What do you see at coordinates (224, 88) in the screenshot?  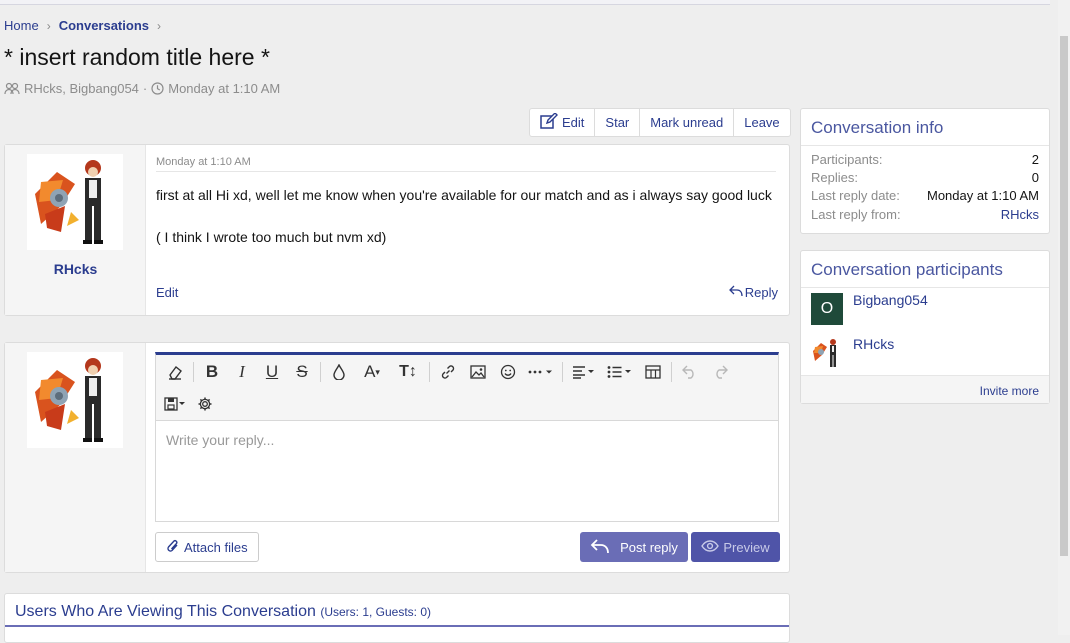 I see `meta-date: Monday at 1:10 AM` at bounding box center [224, 88].